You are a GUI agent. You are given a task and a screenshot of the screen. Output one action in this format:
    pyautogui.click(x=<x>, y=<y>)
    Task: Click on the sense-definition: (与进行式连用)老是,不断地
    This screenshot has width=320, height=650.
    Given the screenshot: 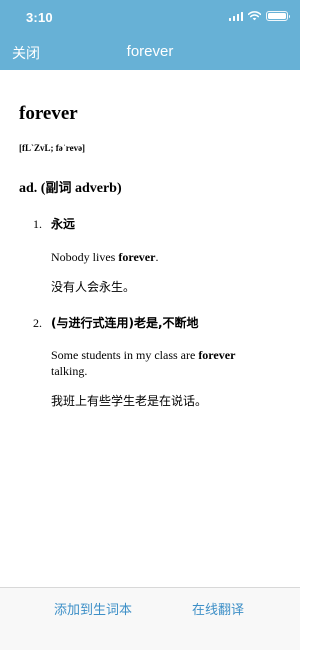 What is the action you would take?
    pyautogui.click(x=125, y=323)
    